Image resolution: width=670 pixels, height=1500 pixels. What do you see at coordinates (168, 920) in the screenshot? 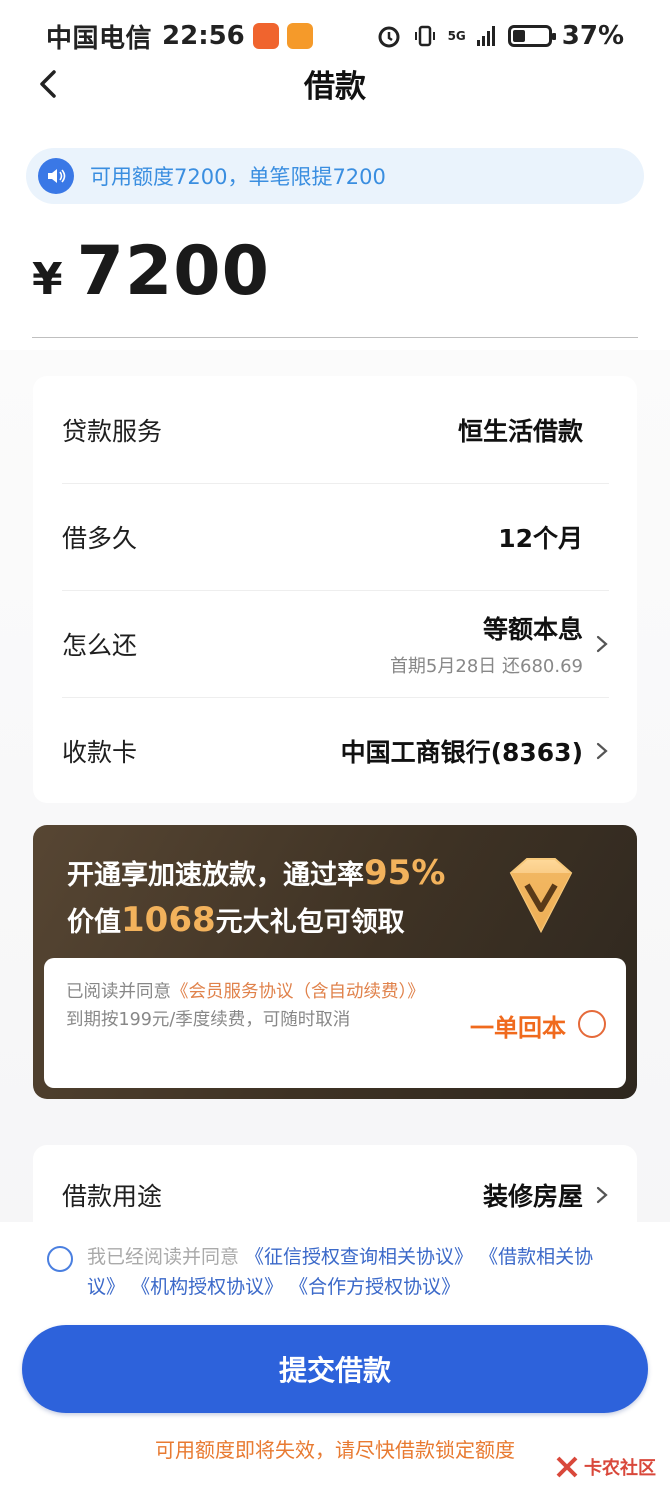
I see `gift-value: 1068` at bounding box center [168, 920].